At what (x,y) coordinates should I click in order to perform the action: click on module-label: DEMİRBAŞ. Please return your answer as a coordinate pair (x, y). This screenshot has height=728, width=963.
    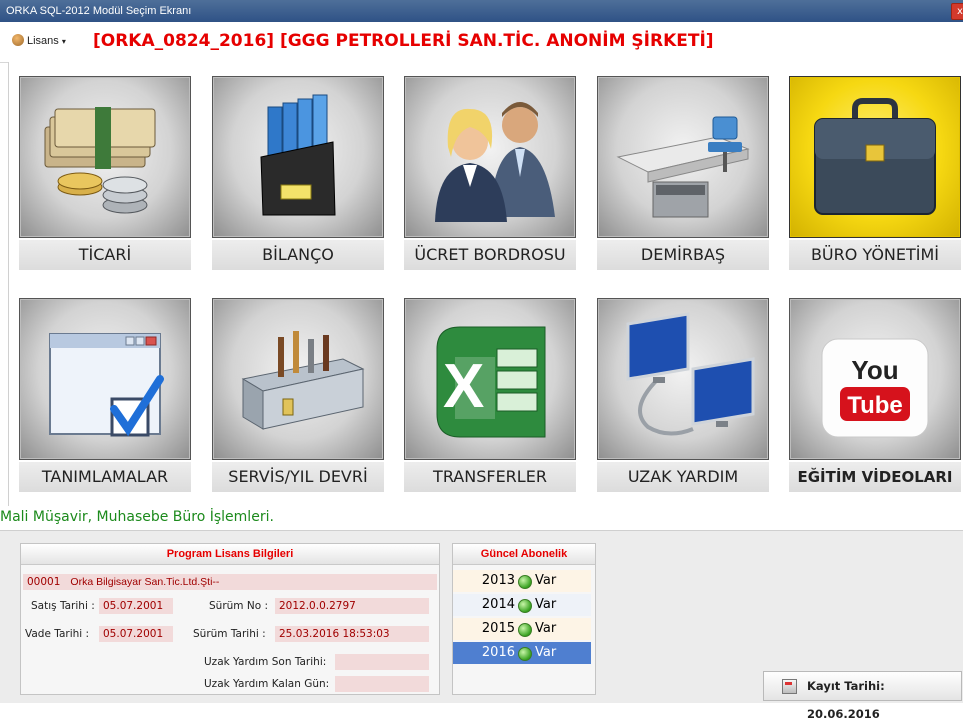
    Looking at the image, I should click on (683, 255).